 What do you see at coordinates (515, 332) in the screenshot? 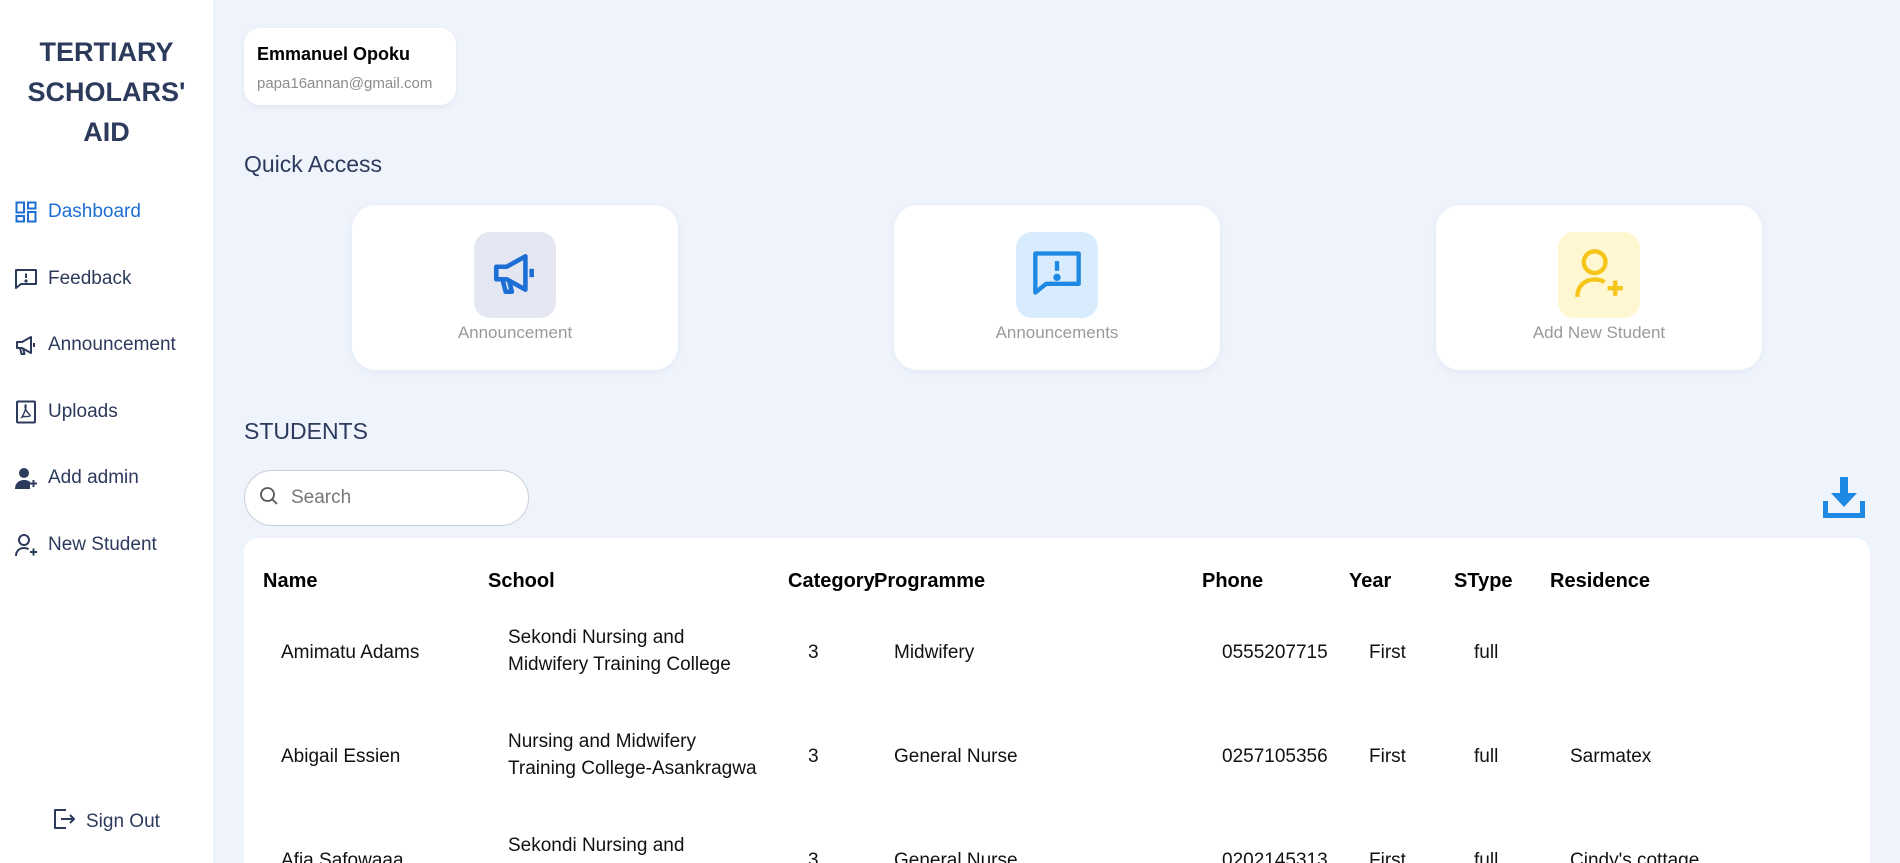
I see `quick-access-label: Announcement` at bounding box center [515, 332].